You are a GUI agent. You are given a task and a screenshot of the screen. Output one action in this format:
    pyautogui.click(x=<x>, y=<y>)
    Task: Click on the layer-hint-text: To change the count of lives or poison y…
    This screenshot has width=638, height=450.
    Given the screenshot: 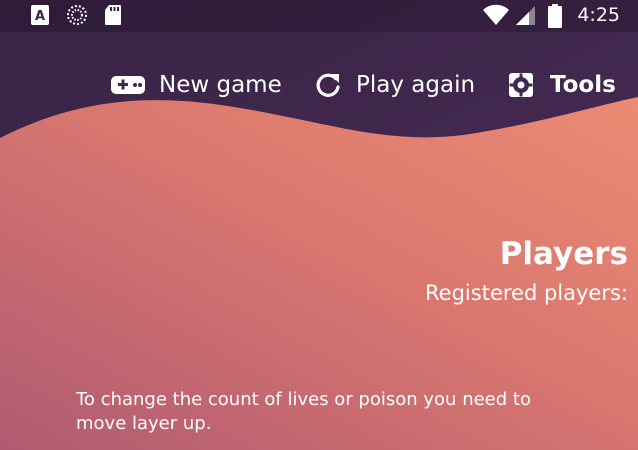 What is the action you would take?
    pyautogui.click(x=303, y=411)
    